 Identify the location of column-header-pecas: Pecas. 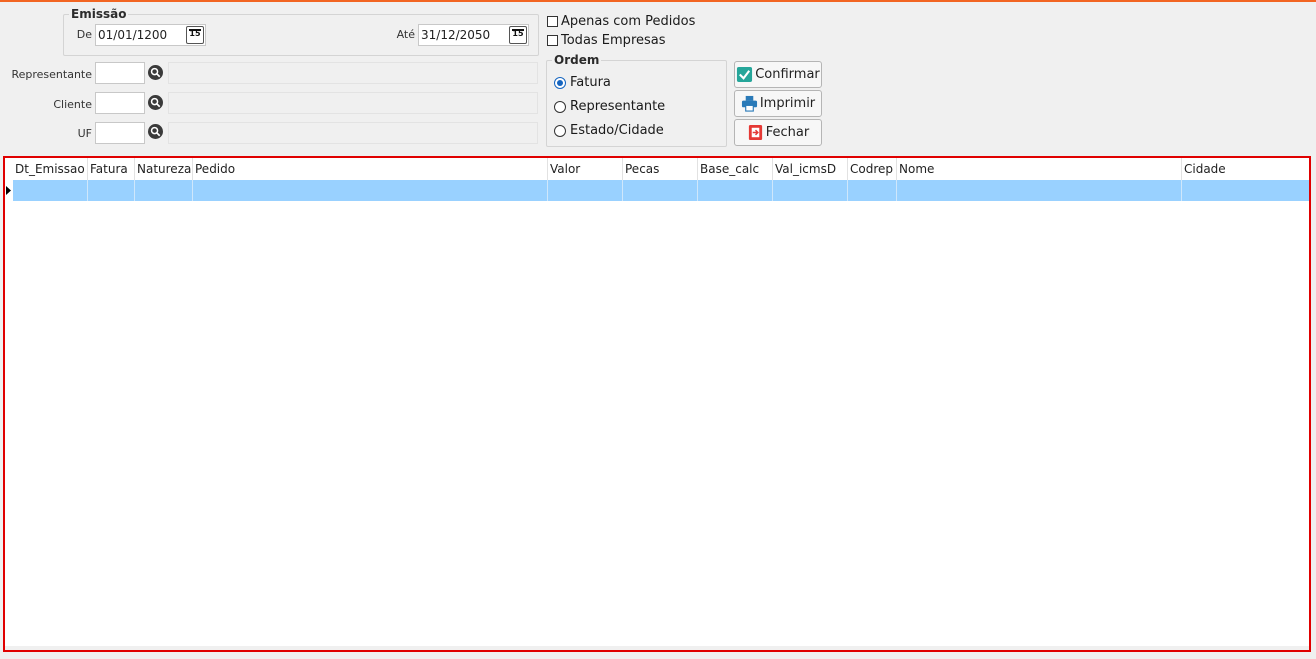
(660, 169).